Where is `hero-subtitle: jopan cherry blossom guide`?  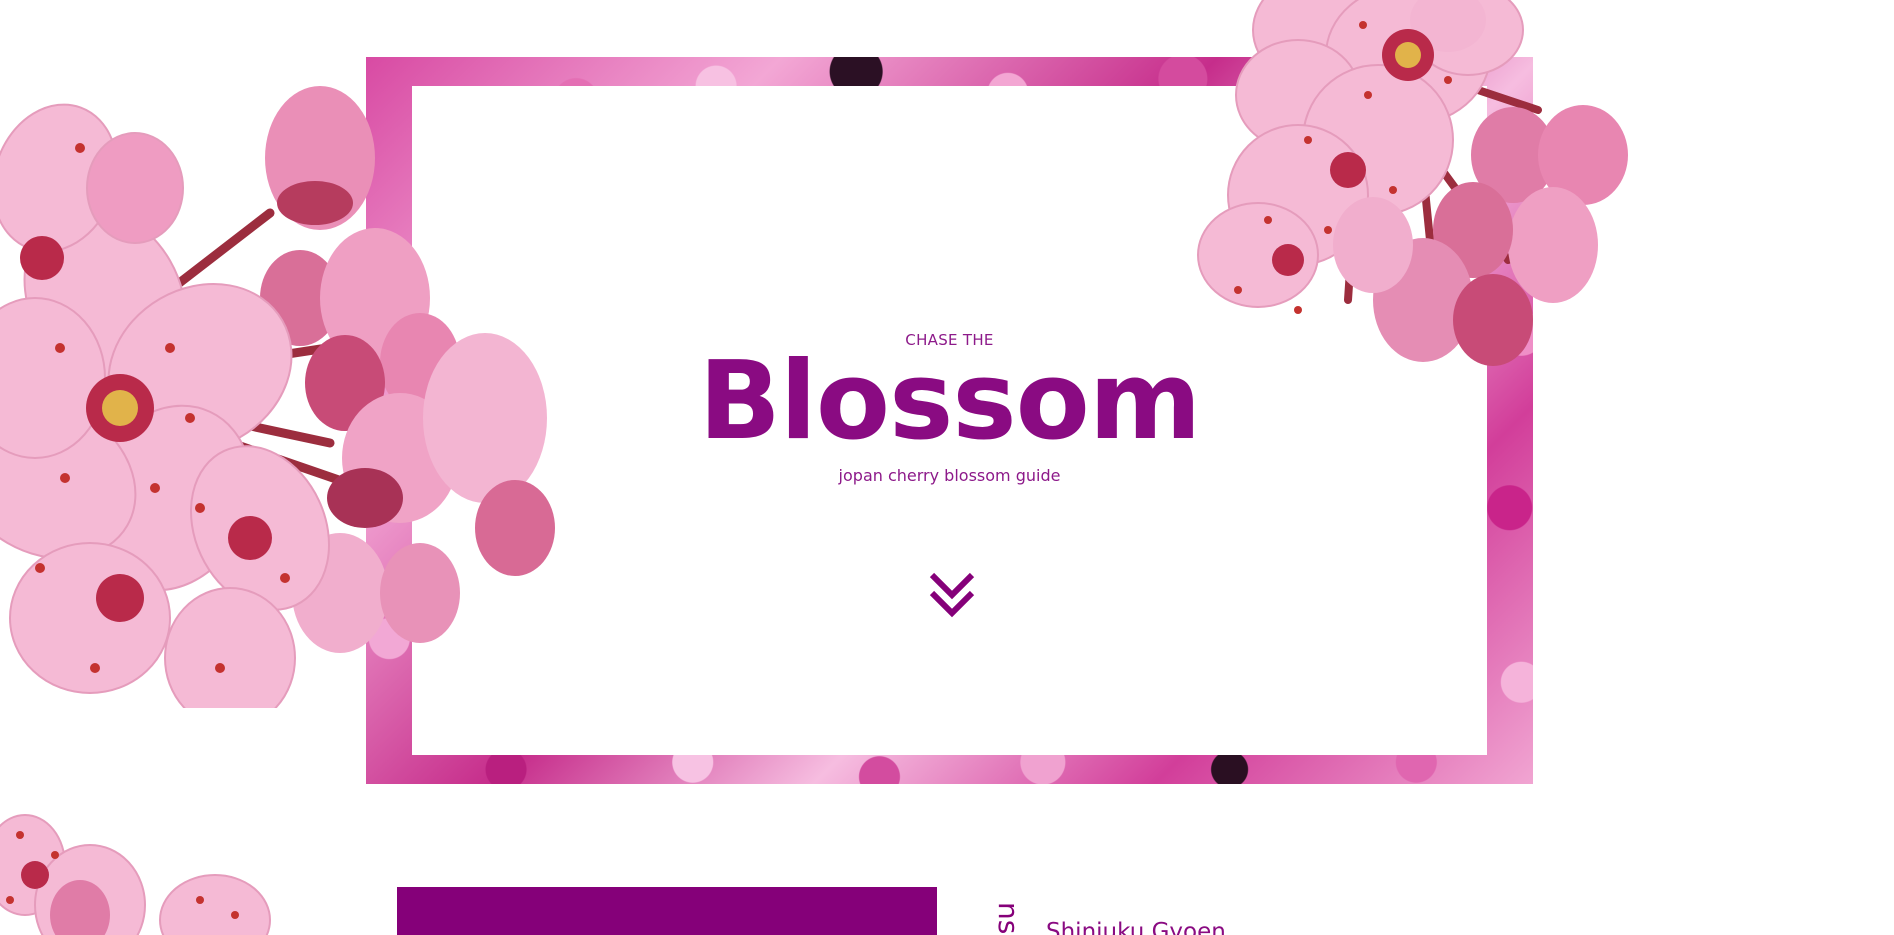
hero-subtitle: jopan cherry blossom guide is located at coordinates (949, 475).